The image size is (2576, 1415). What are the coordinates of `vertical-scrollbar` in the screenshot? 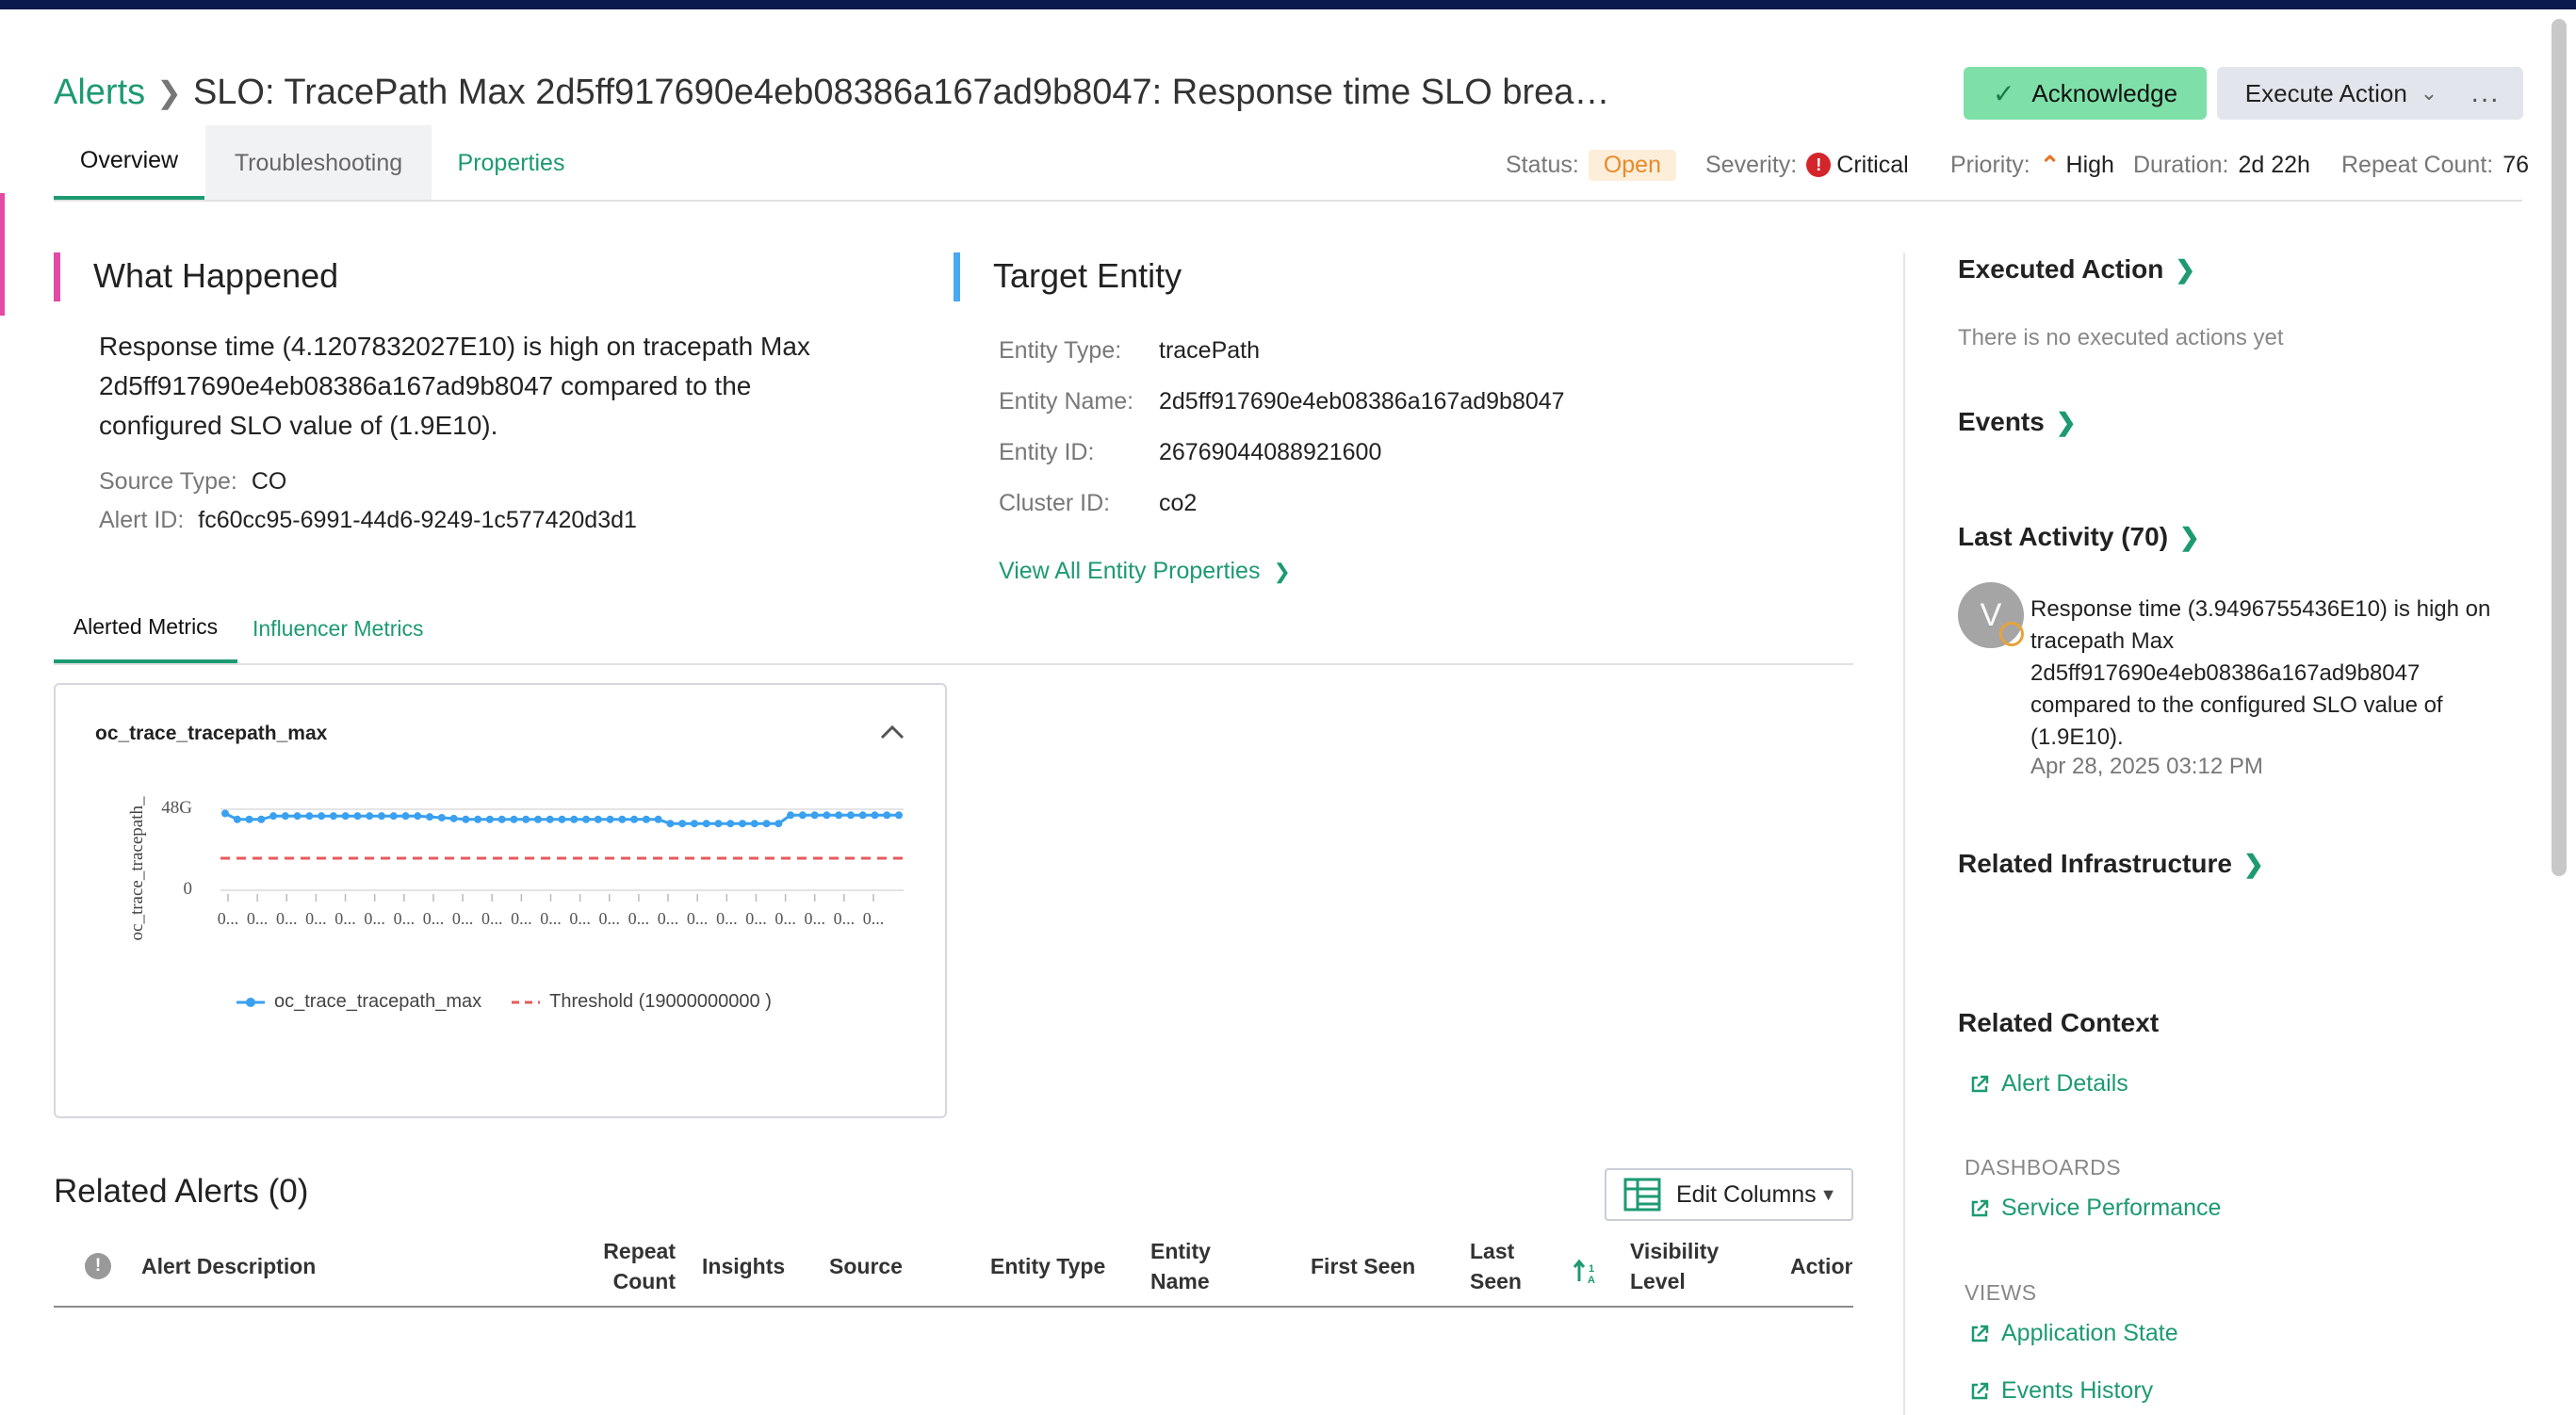 It's located at (2559, 447).